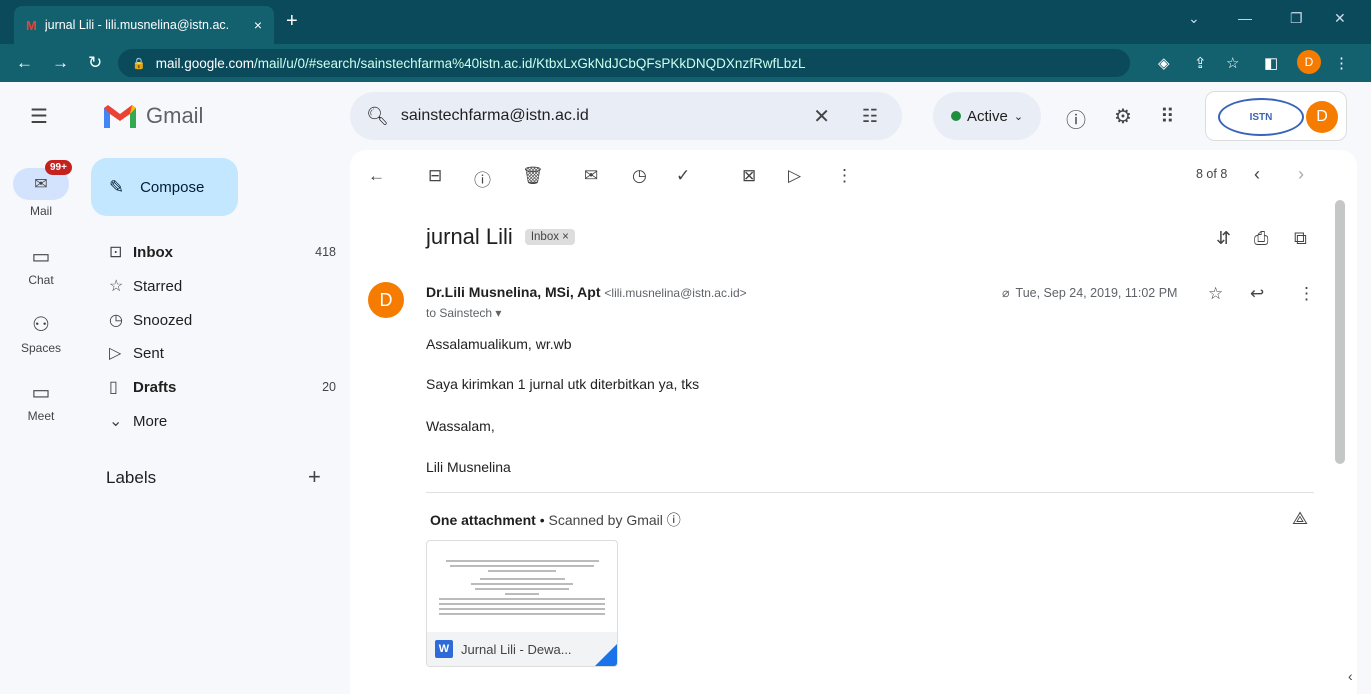 This screenshot has width=1371, height=694. What do you see at coordinates (213, 421) in the screenshot?
I see `folder-more: ⌄ More` at bounding box center [213, 421].